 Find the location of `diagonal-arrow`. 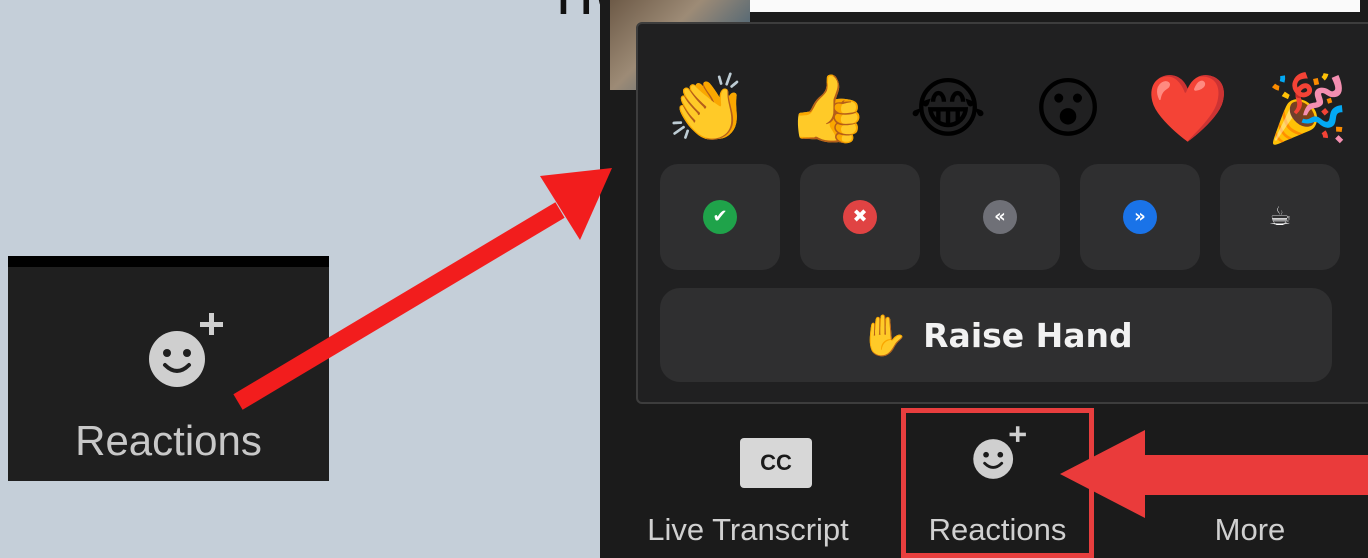

diagonal-arrow is located at coordinates (422, 289).